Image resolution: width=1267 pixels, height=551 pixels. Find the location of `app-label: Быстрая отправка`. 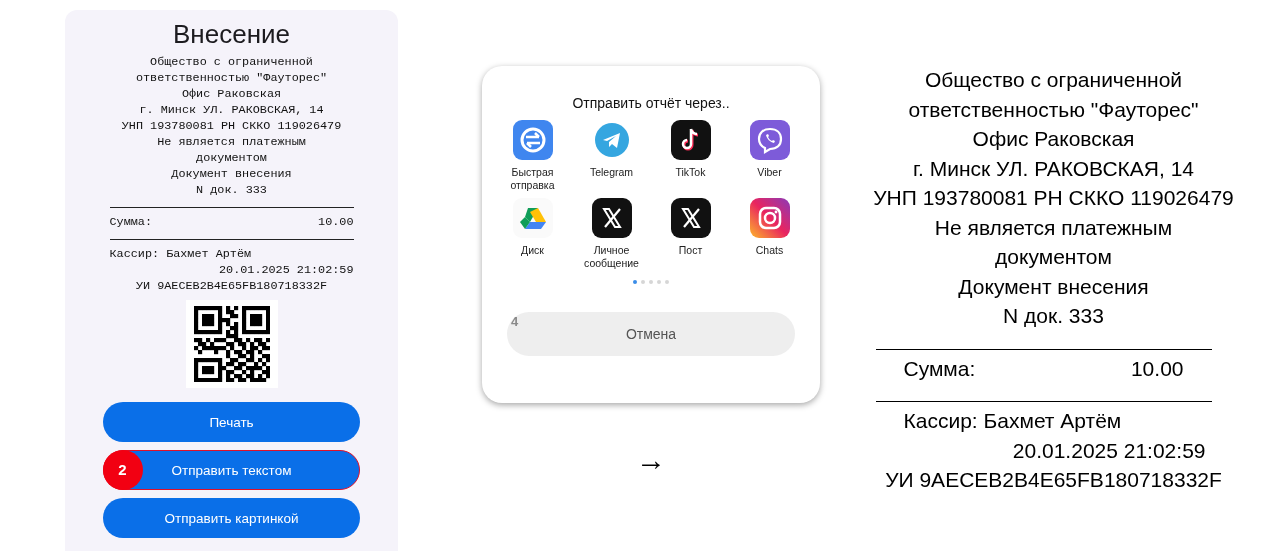

app-label: Быстрая отправка is located at coordinates (532, 179).